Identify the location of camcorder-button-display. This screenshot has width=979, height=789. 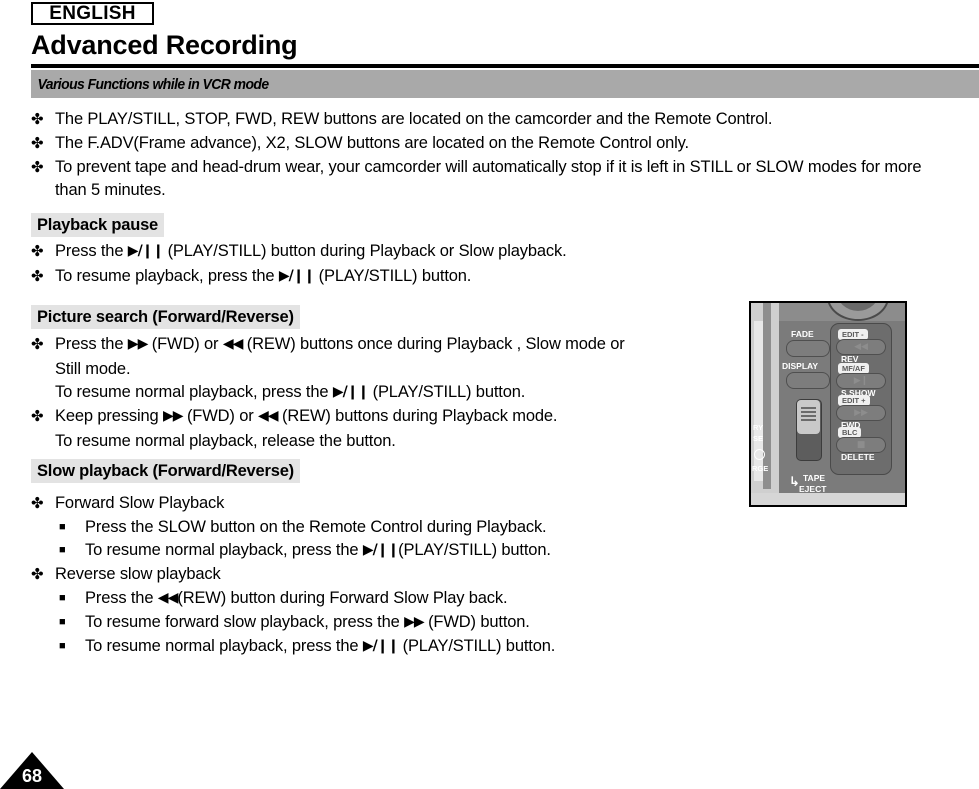
(808, 380).